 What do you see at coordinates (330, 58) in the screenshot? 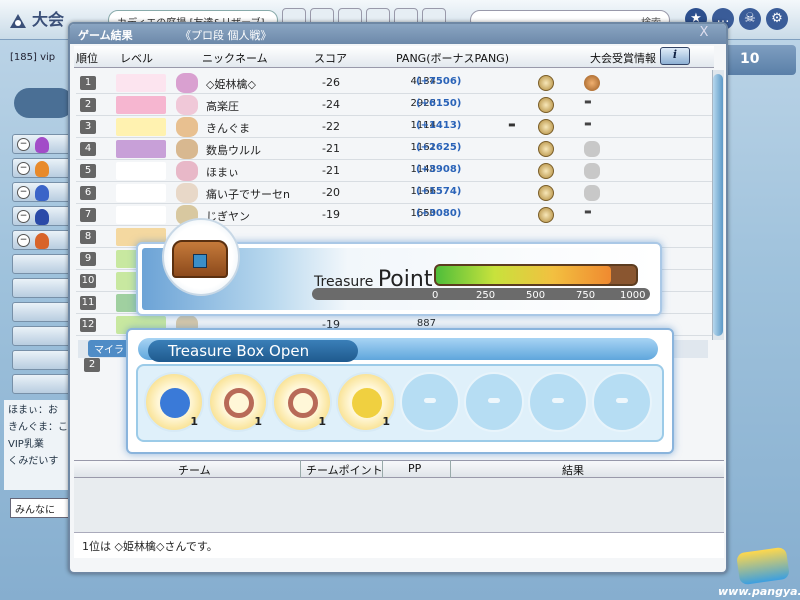
I see `col-score: スコア` at bounding box center [330, 58].